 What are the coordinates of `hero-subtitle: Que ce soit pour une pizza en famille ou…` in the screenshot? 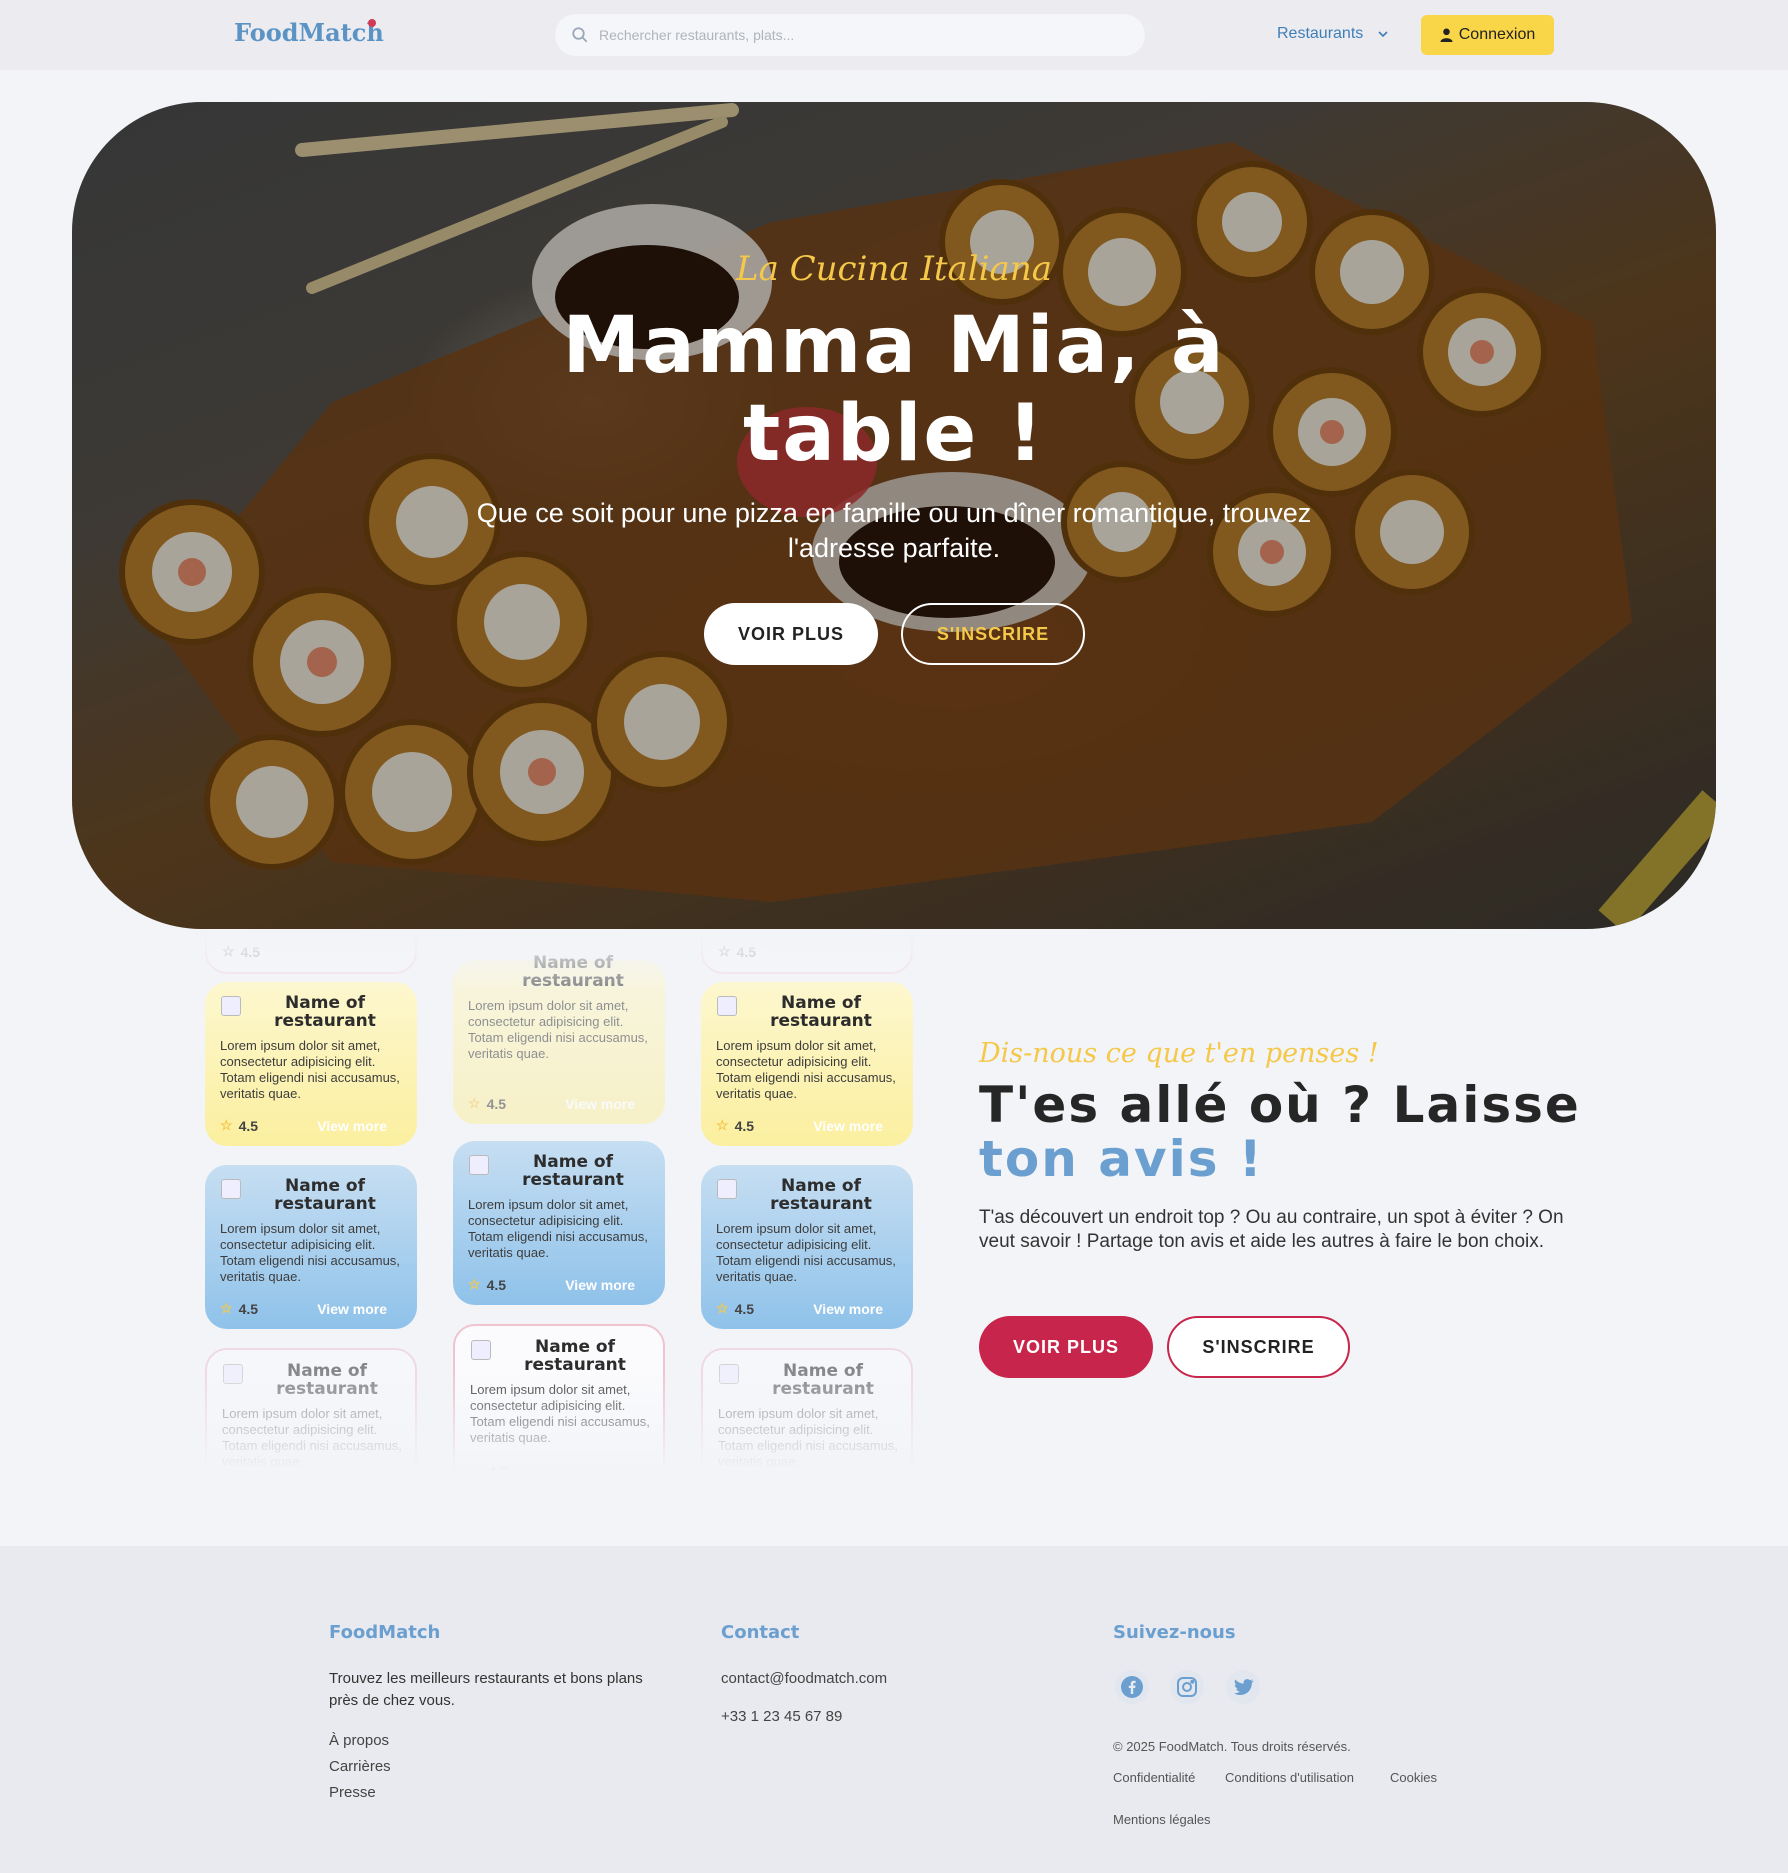 It's located at (894, 530).